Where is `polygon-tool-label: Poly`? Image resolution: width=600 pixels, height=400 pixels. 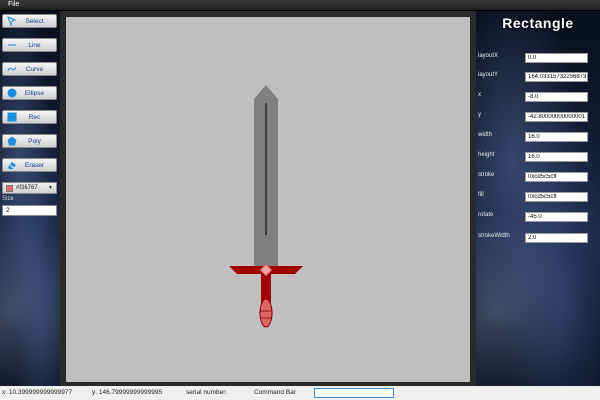
polygon-tool-label: Poly is located at coordinates (34, 141).